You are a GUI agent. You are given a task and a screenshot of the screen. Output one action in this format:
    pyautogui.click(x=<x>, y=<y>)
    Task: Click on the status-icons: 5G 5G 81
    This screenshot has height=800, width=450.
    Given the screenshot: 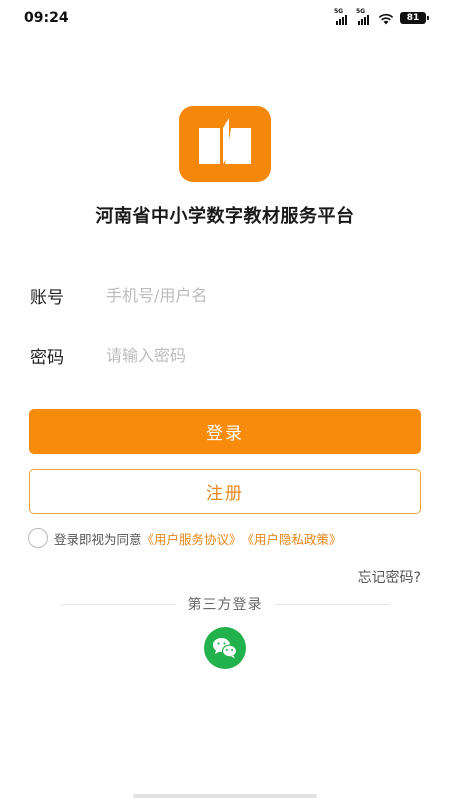 What is the action you would take?
    pyautogui.click(x=381, y=17)
    